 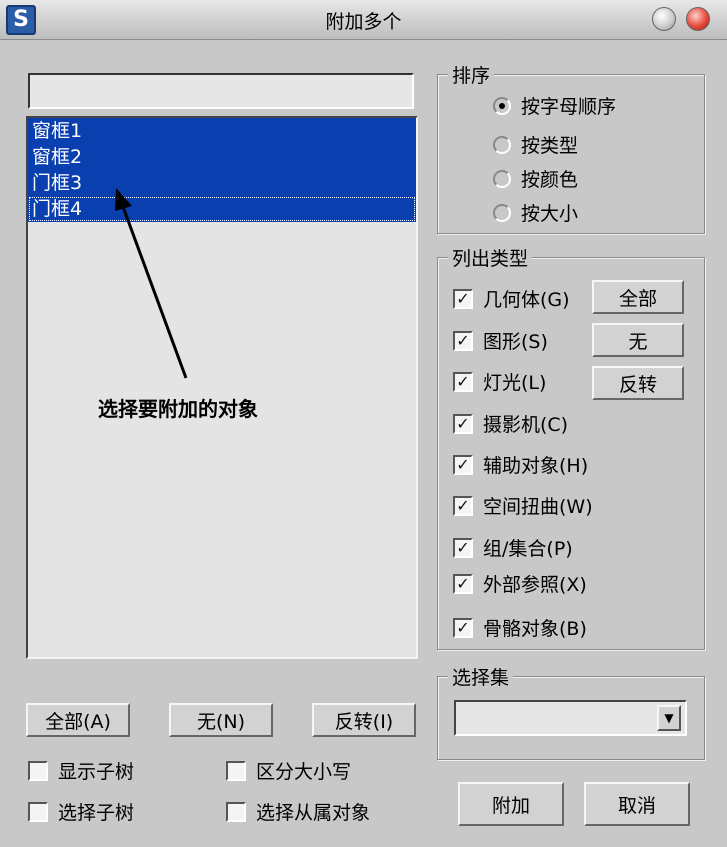 I want to click on selection-set-group-title: 选择集, so click(x=481, y=676).